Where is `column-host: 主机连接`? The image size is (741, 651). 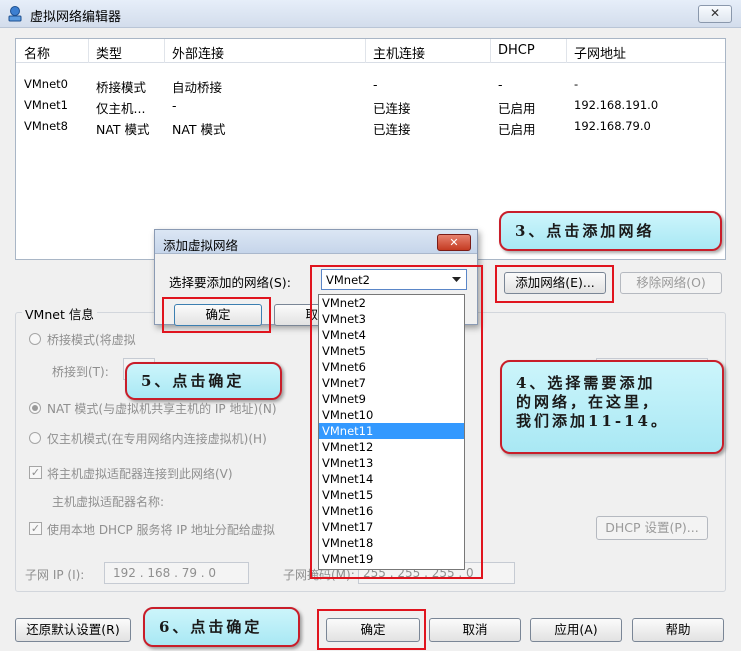 column-host: 主机连接 is located at coordinates (399, 52).